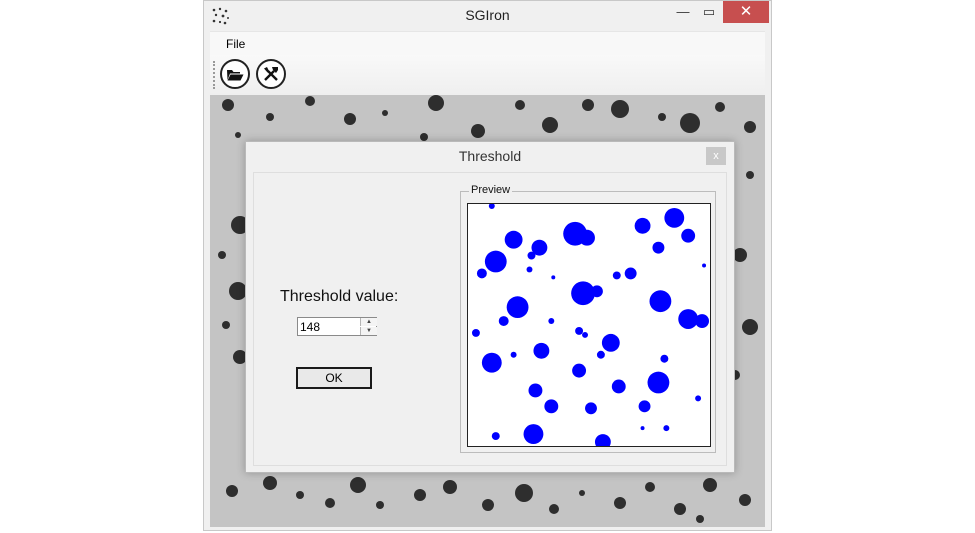 The image size is (975, 533). I want to click on tools-icon, so click(271, 74).